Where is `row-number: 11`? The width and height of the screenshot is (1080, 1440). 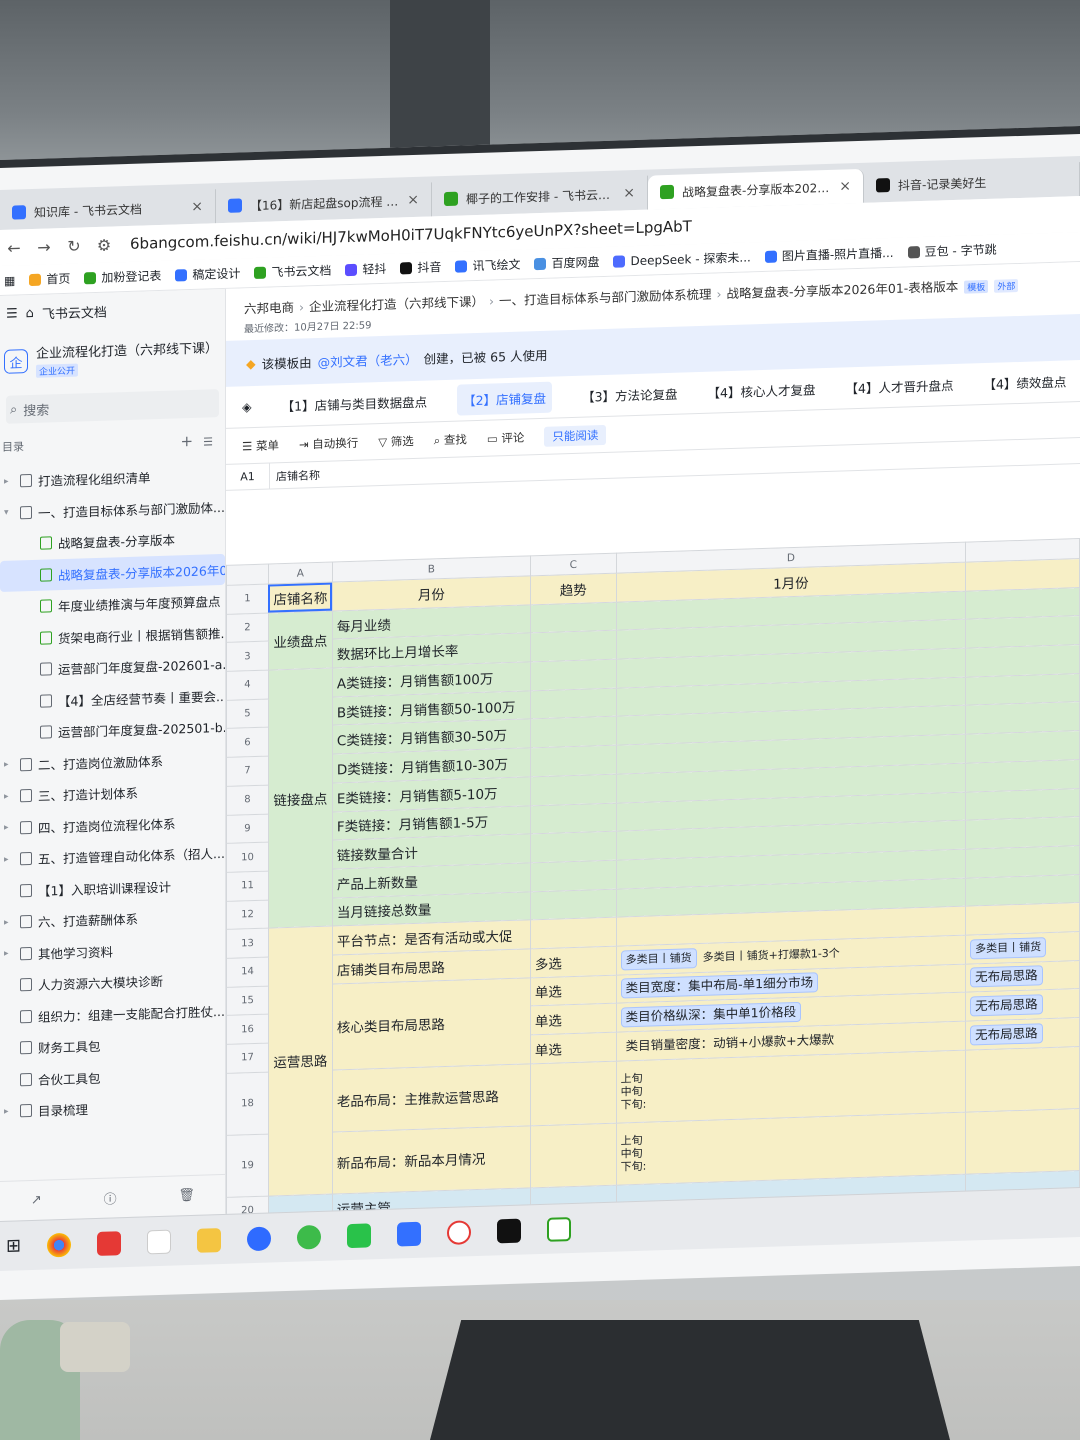 row-number: 11 is located at coordinates (247, 885).